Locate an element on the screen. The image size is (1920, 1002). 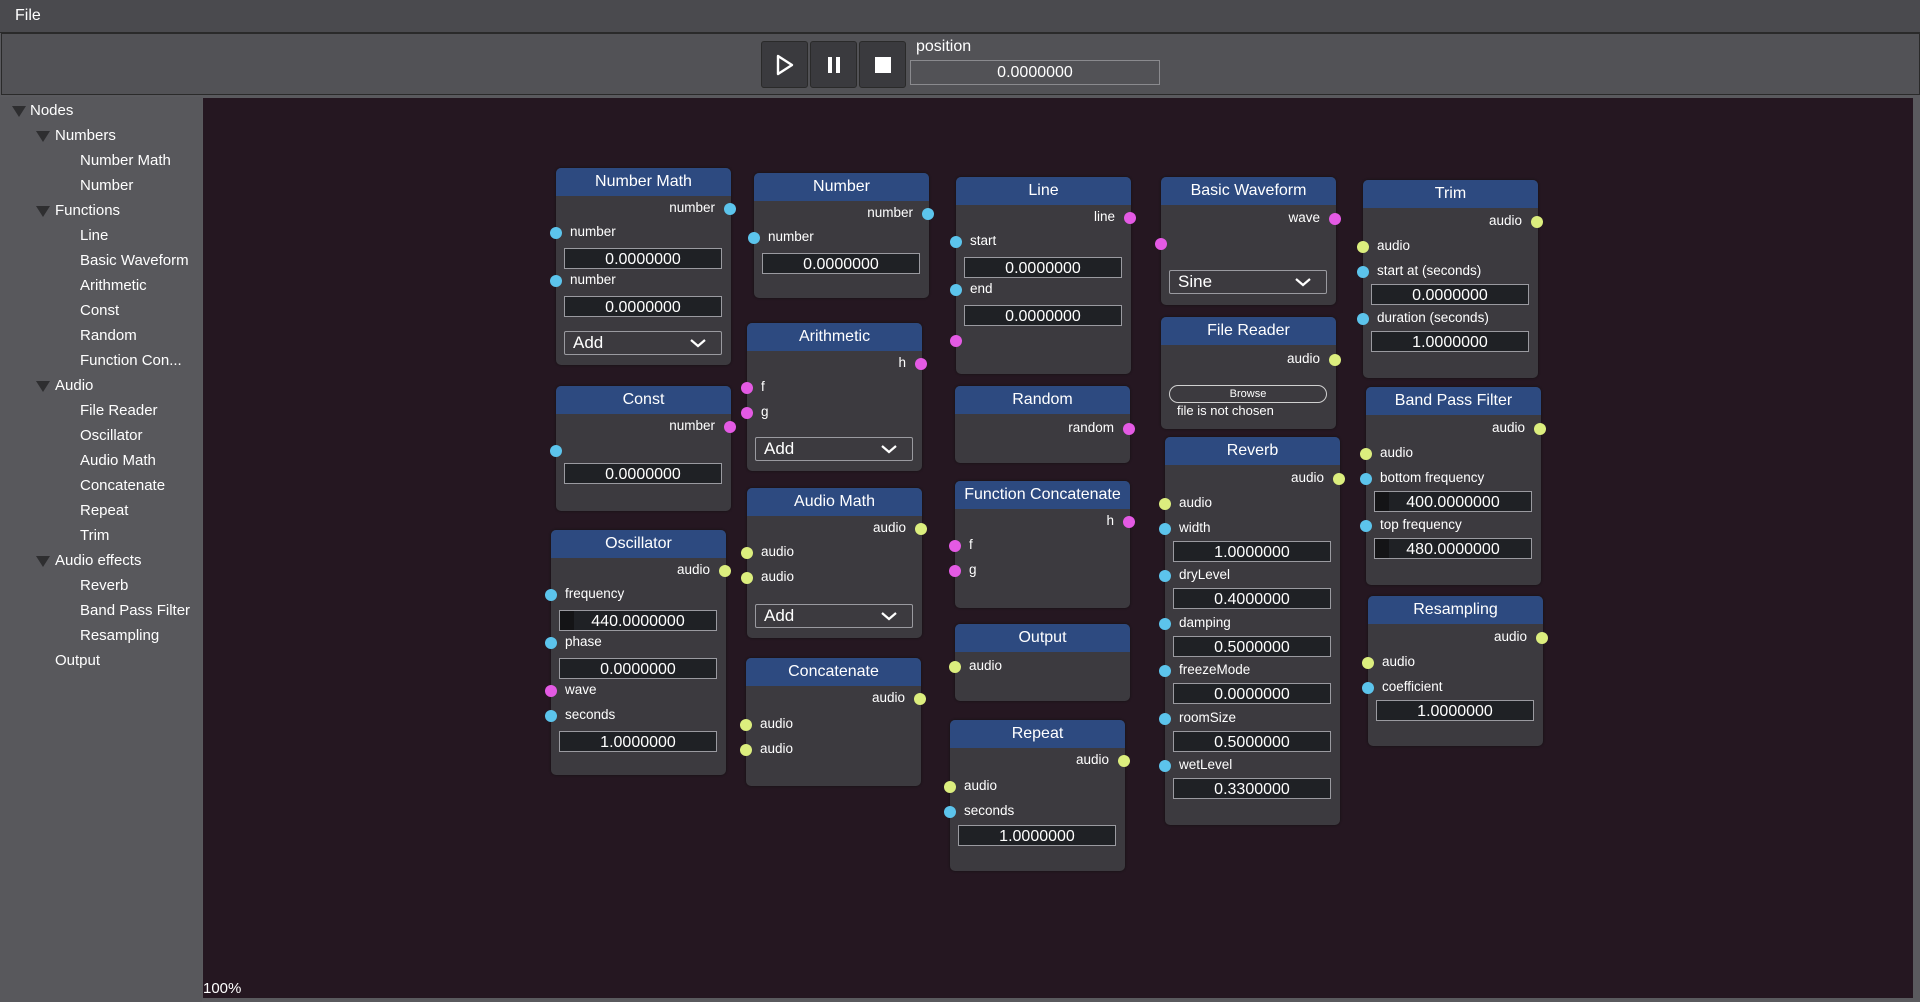
tree-item-oscillator: Oscillator is located at coordinates (111, 435).